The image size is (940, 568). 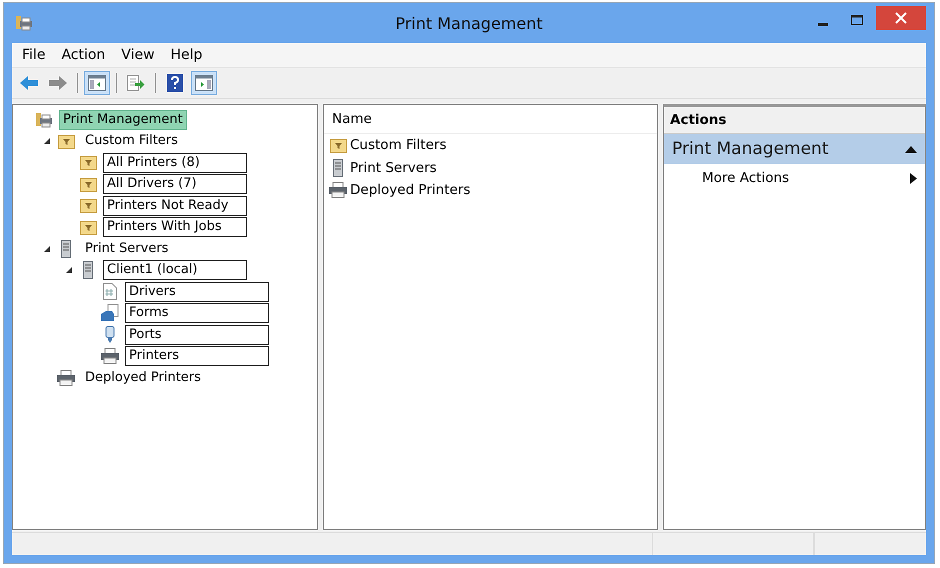 I want to click on window-title: Print Management, so click(x=469, y=23).